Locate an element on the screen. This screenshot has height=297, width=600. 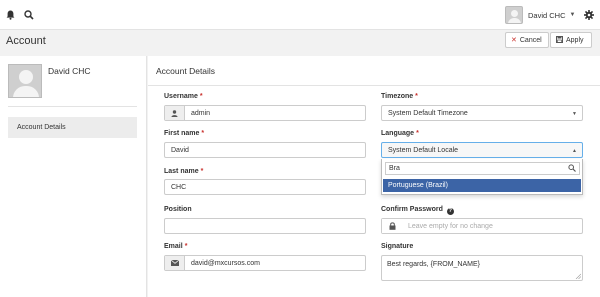
section-title: Account Details is located at coordinates (186, 71).